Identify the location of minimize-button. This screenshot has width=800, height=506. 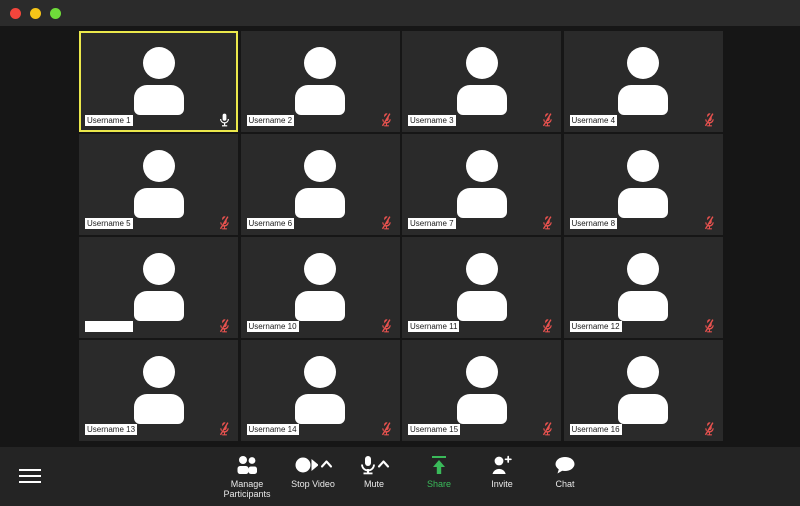
(35, 13).